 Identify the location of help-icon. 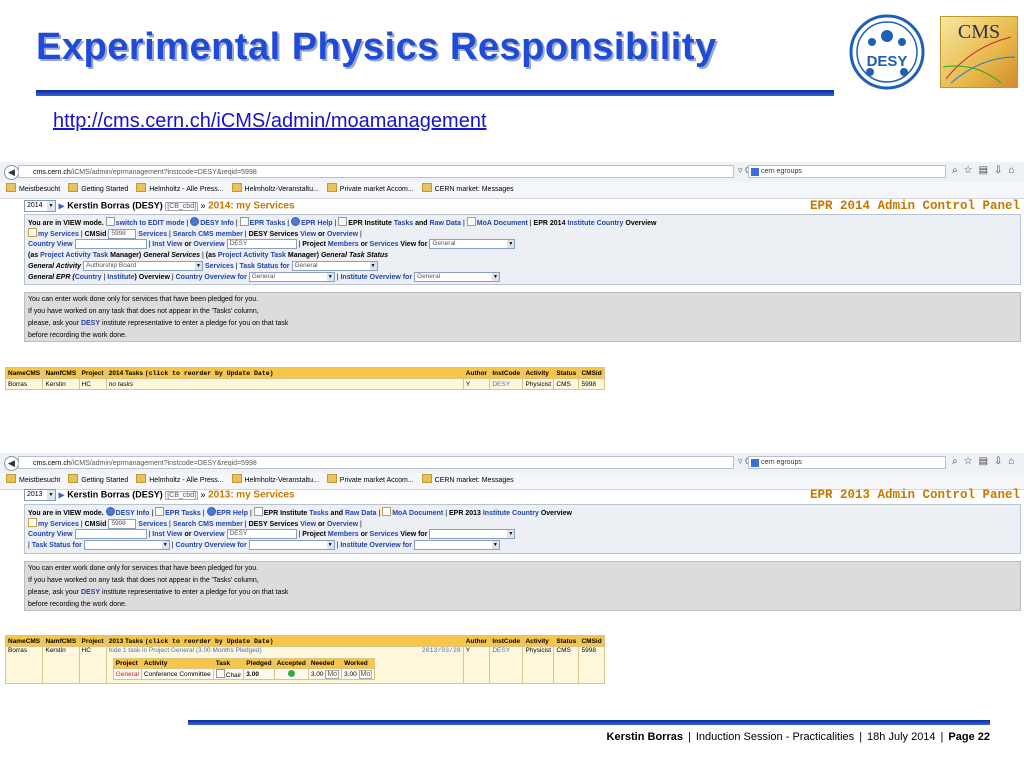
(296, 221).